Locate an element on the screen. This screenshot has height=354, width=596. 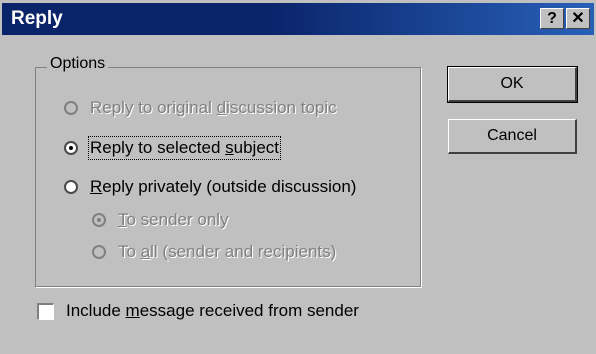
include-message-checkbox: Include message received from sender is located at coordinates (198, 311).